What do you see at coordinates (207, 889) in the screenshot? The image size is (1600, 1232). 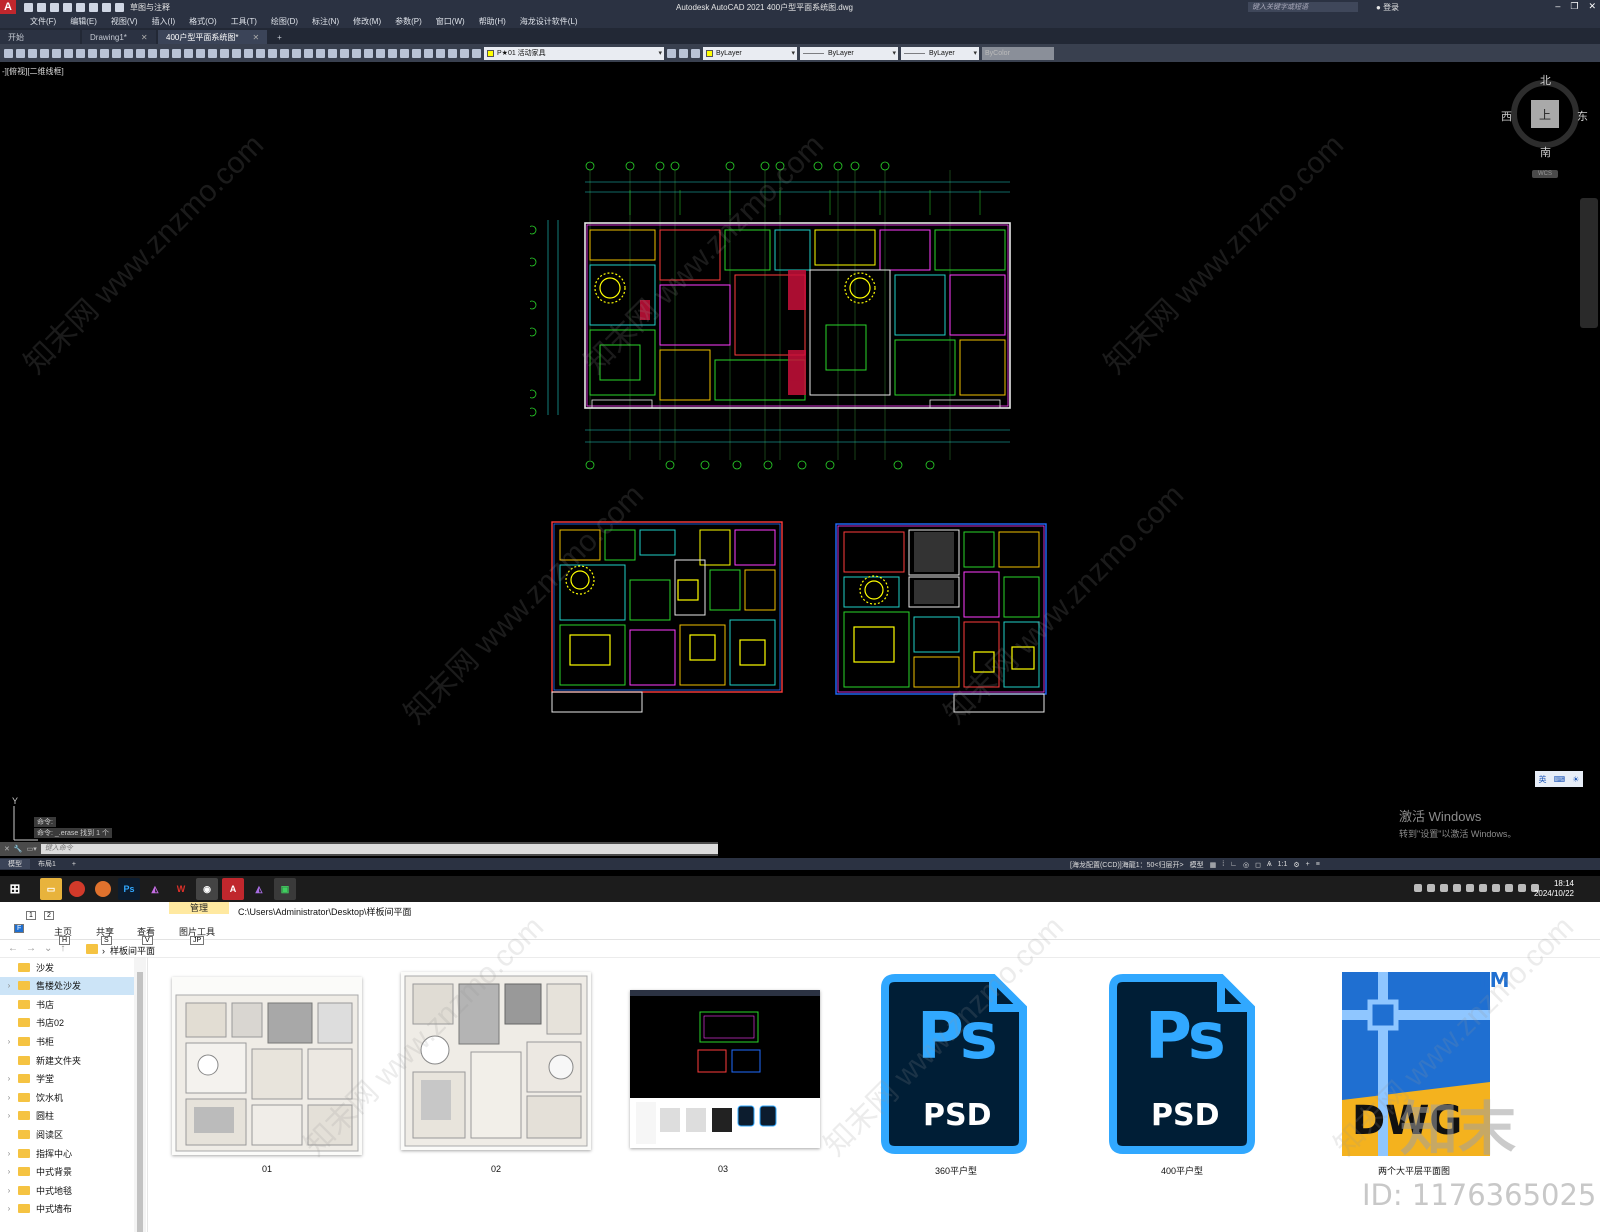 I see `chrome-icon: ◉` at bounding box center [207, 889].